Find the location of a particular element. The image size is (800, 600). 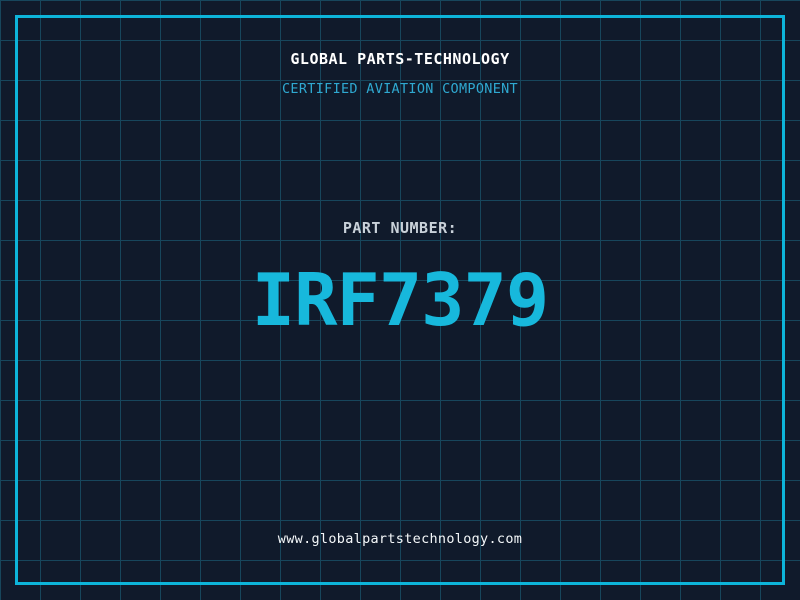

brand-subtitle: CERTIFIED AVIATION COMPONENT is located at coordinates (400, 89).